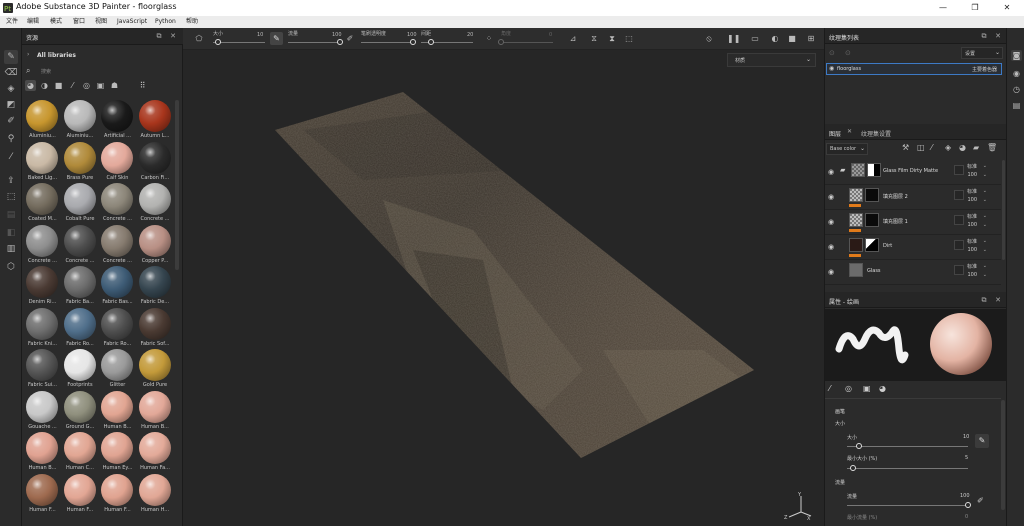 The image size is (1024, 526). I want to click on render-icon: ◐, so click(775, 39).